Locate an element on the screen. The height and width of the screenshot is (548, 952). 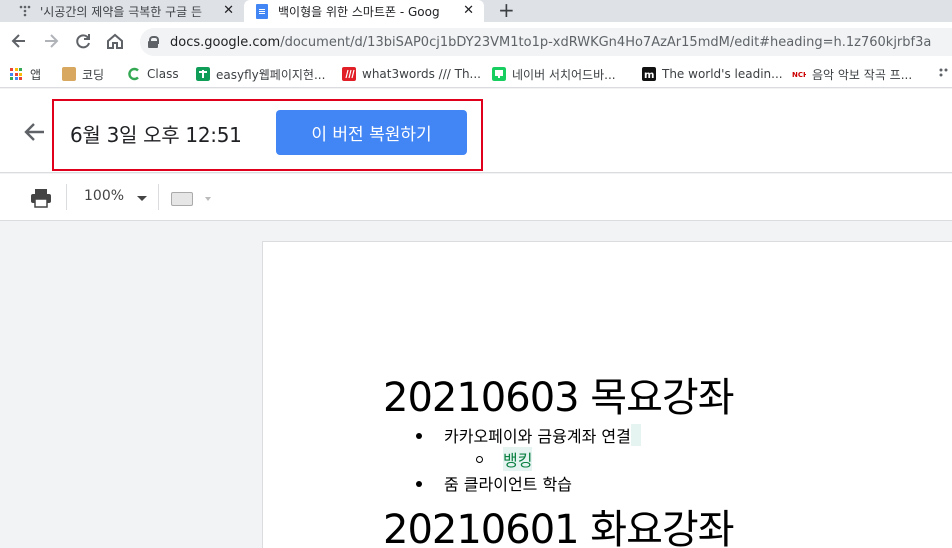
print-icon is located at coordinates (41, 198).